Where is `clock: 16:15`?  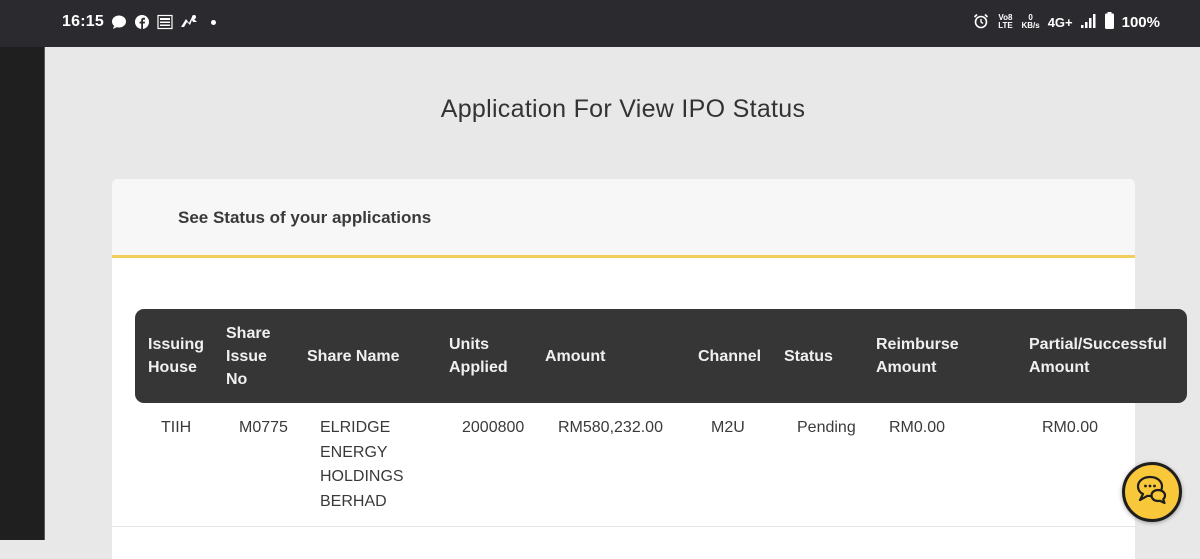 clock: 16:15 is located at coordinates (83, 21).